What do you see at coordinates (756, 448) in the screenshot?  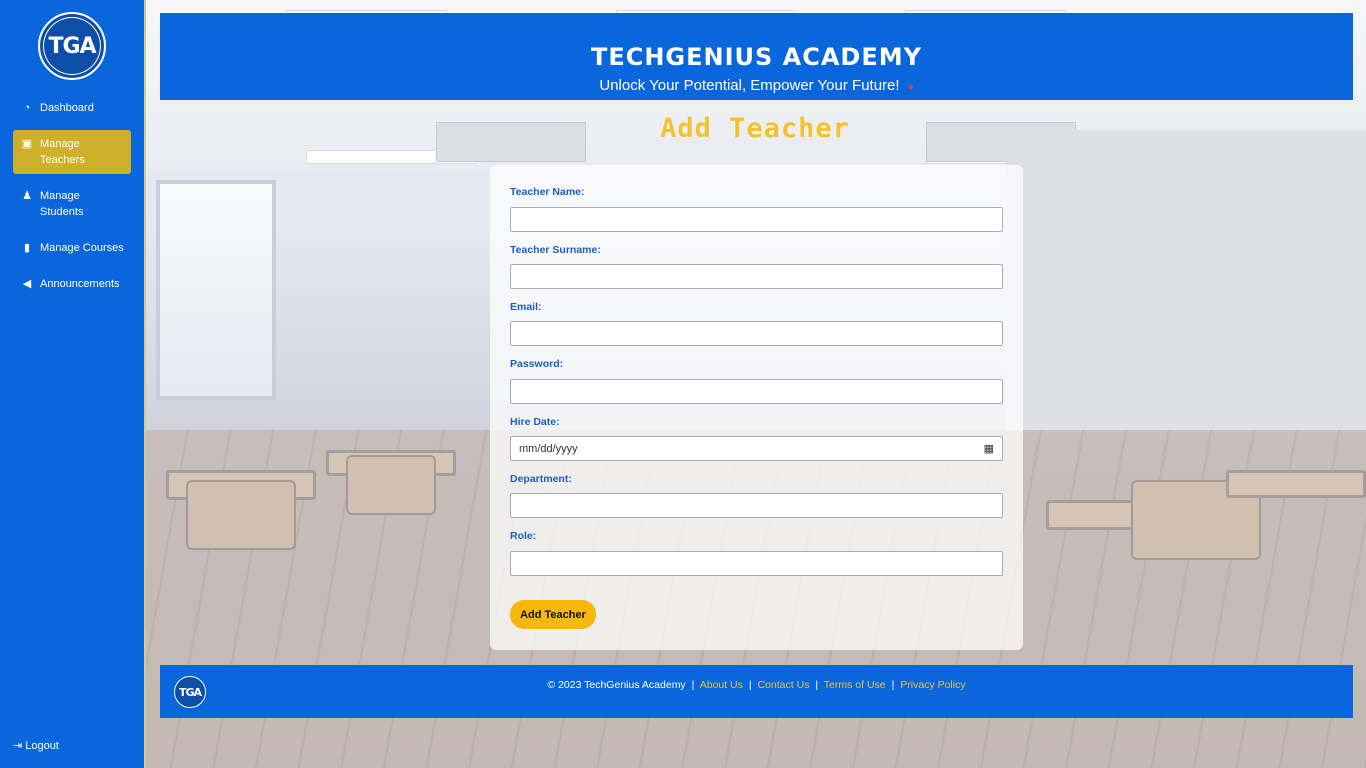 I see `hire-date-input: mm/dd/yyyy ▦` at bounding box center [756, 448].